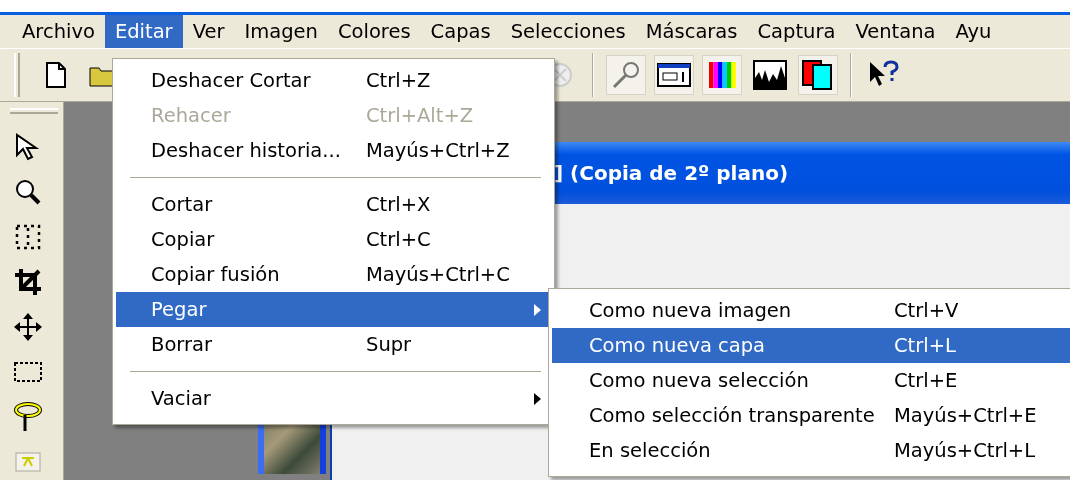 Image resolution: width=1070 pixels, height=480 pixels. Describe the element at coordinates (811, 345) in the screenshot. I see `menu-item: Como nueva capa Ctrl+L` at that location.